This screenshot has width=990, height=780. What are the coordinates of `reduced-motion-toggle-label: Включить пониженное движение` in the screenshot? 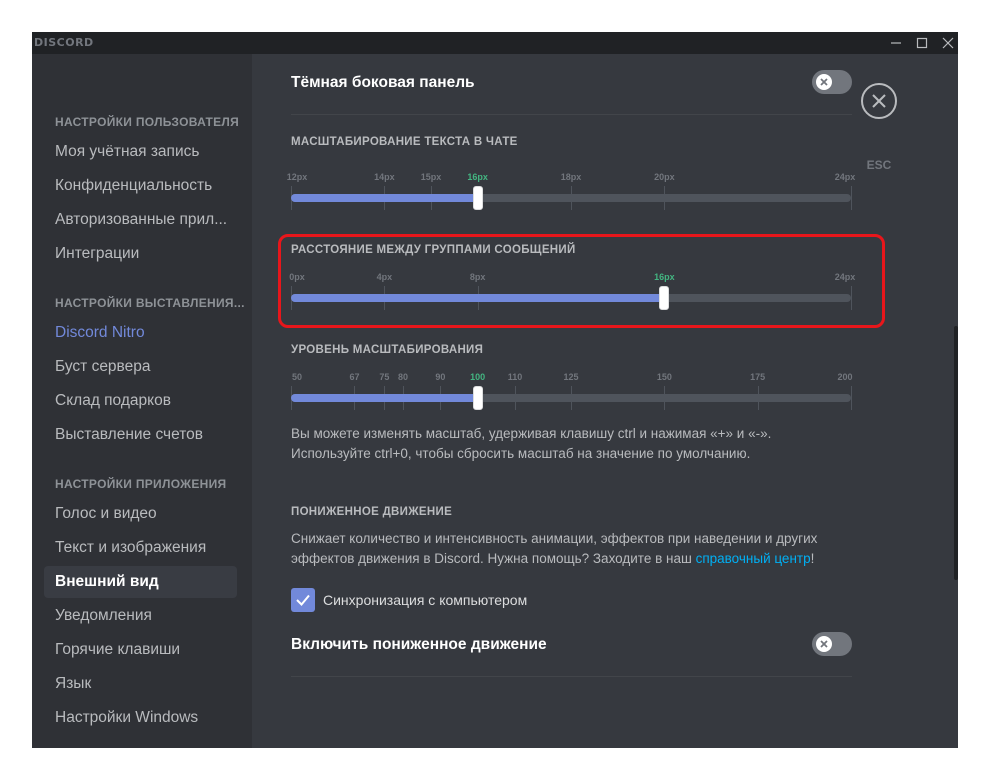 It's located at (419, 644).